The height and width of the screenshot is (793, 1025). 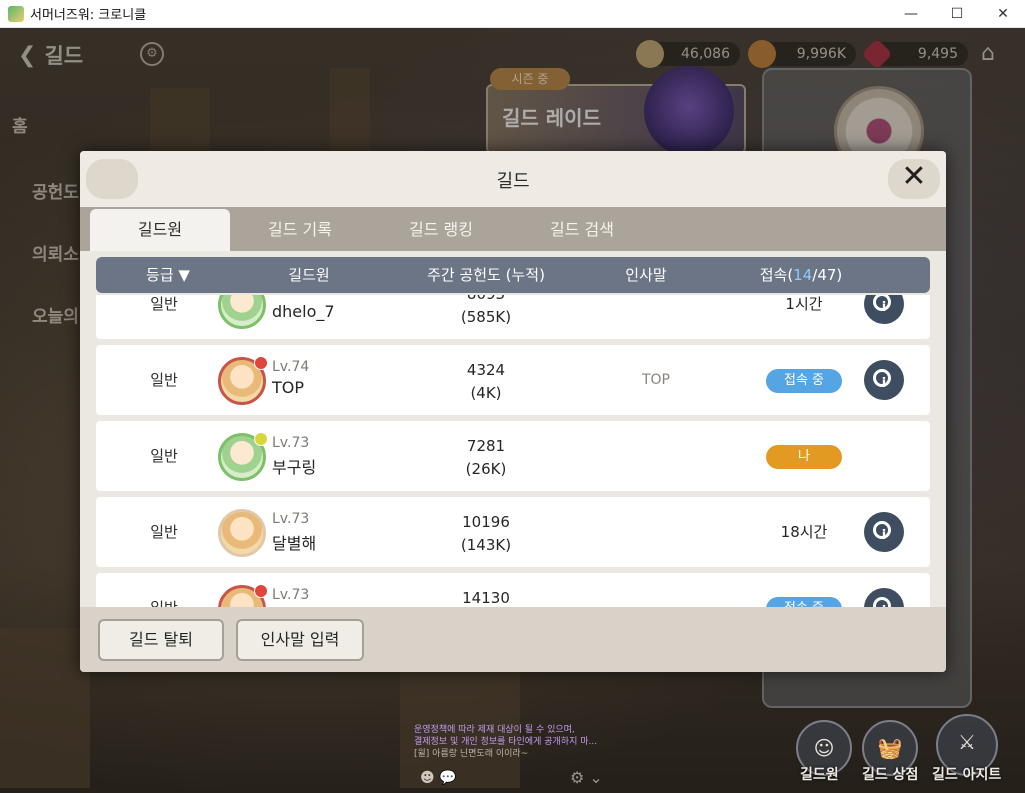 What do you see at coordinates (827, 275) in the screenshot?
I see `online-suffix: /47)` at bounding box center [827, 275].